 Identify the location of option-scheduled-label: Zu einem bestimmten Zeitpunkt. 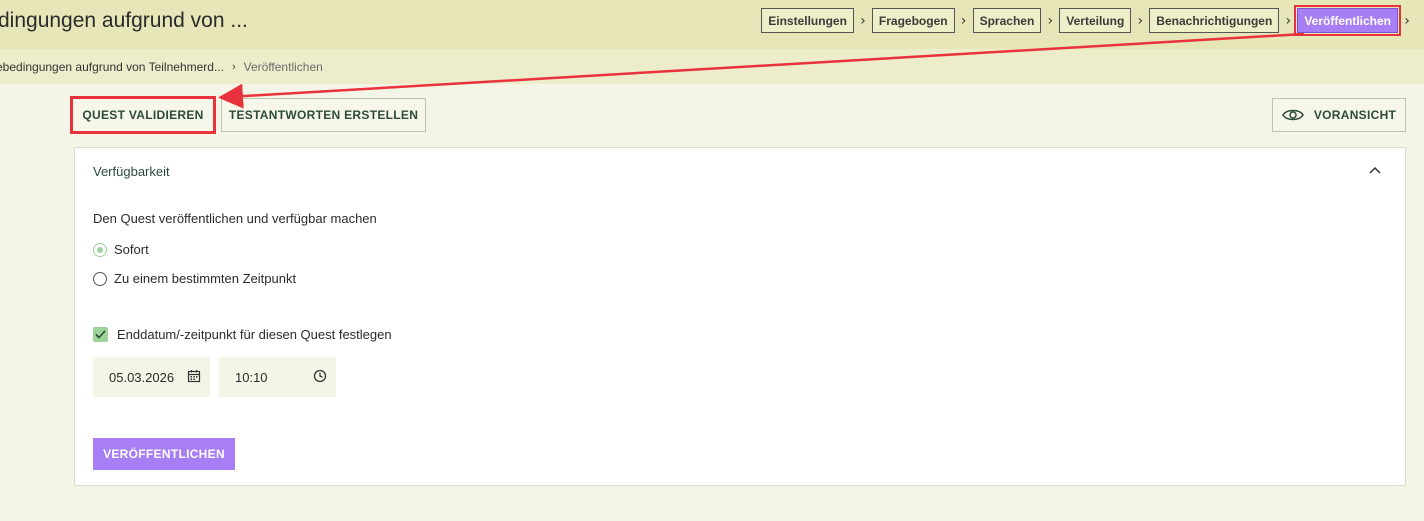
(205, 278).